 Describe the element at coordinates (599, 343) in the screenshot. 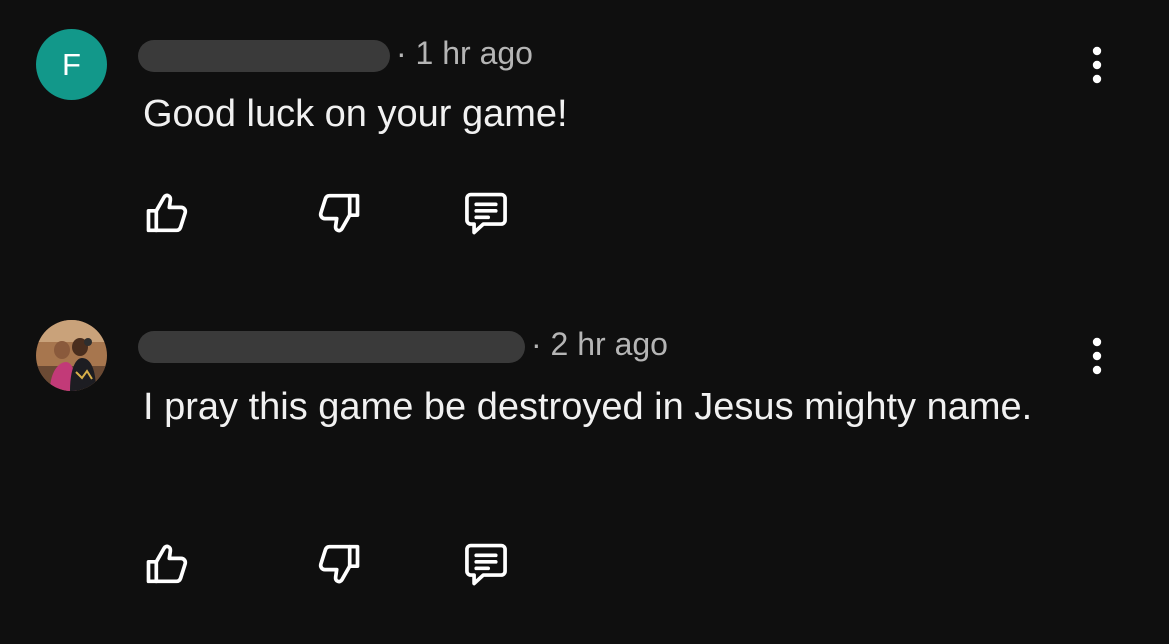

I see `comment-timestamp: · 2 hr ago` at that location.